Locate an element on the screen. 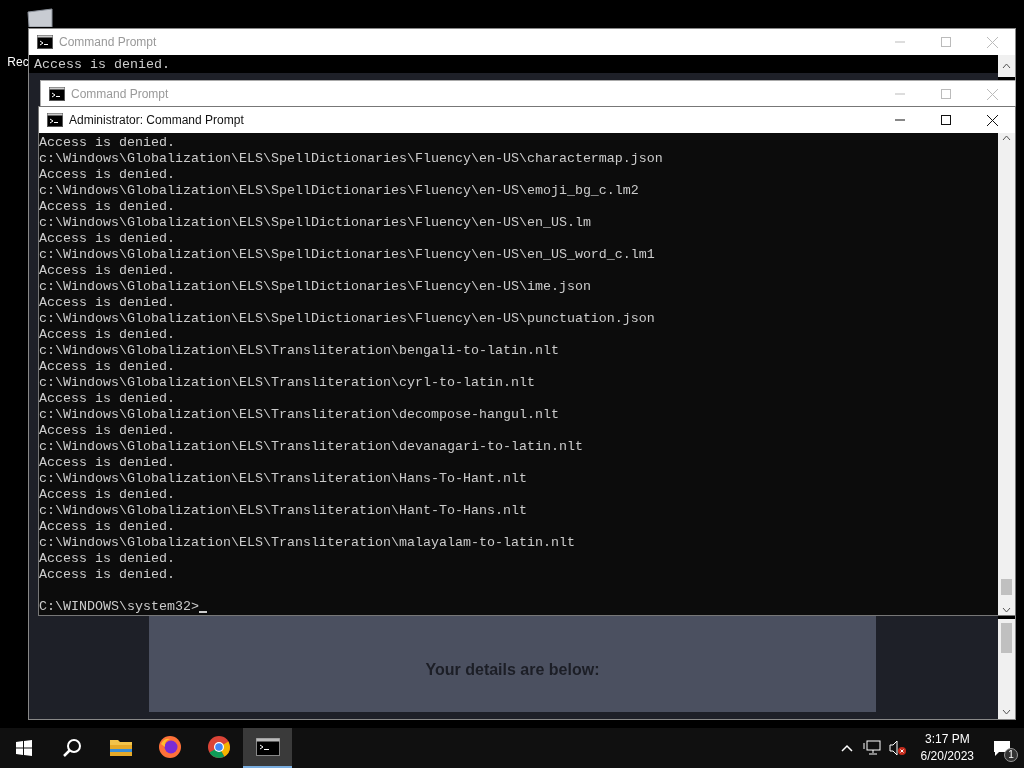 This screenshot has height=768, width=1024. windows-logo-icon is located at coordinates (24, 748).